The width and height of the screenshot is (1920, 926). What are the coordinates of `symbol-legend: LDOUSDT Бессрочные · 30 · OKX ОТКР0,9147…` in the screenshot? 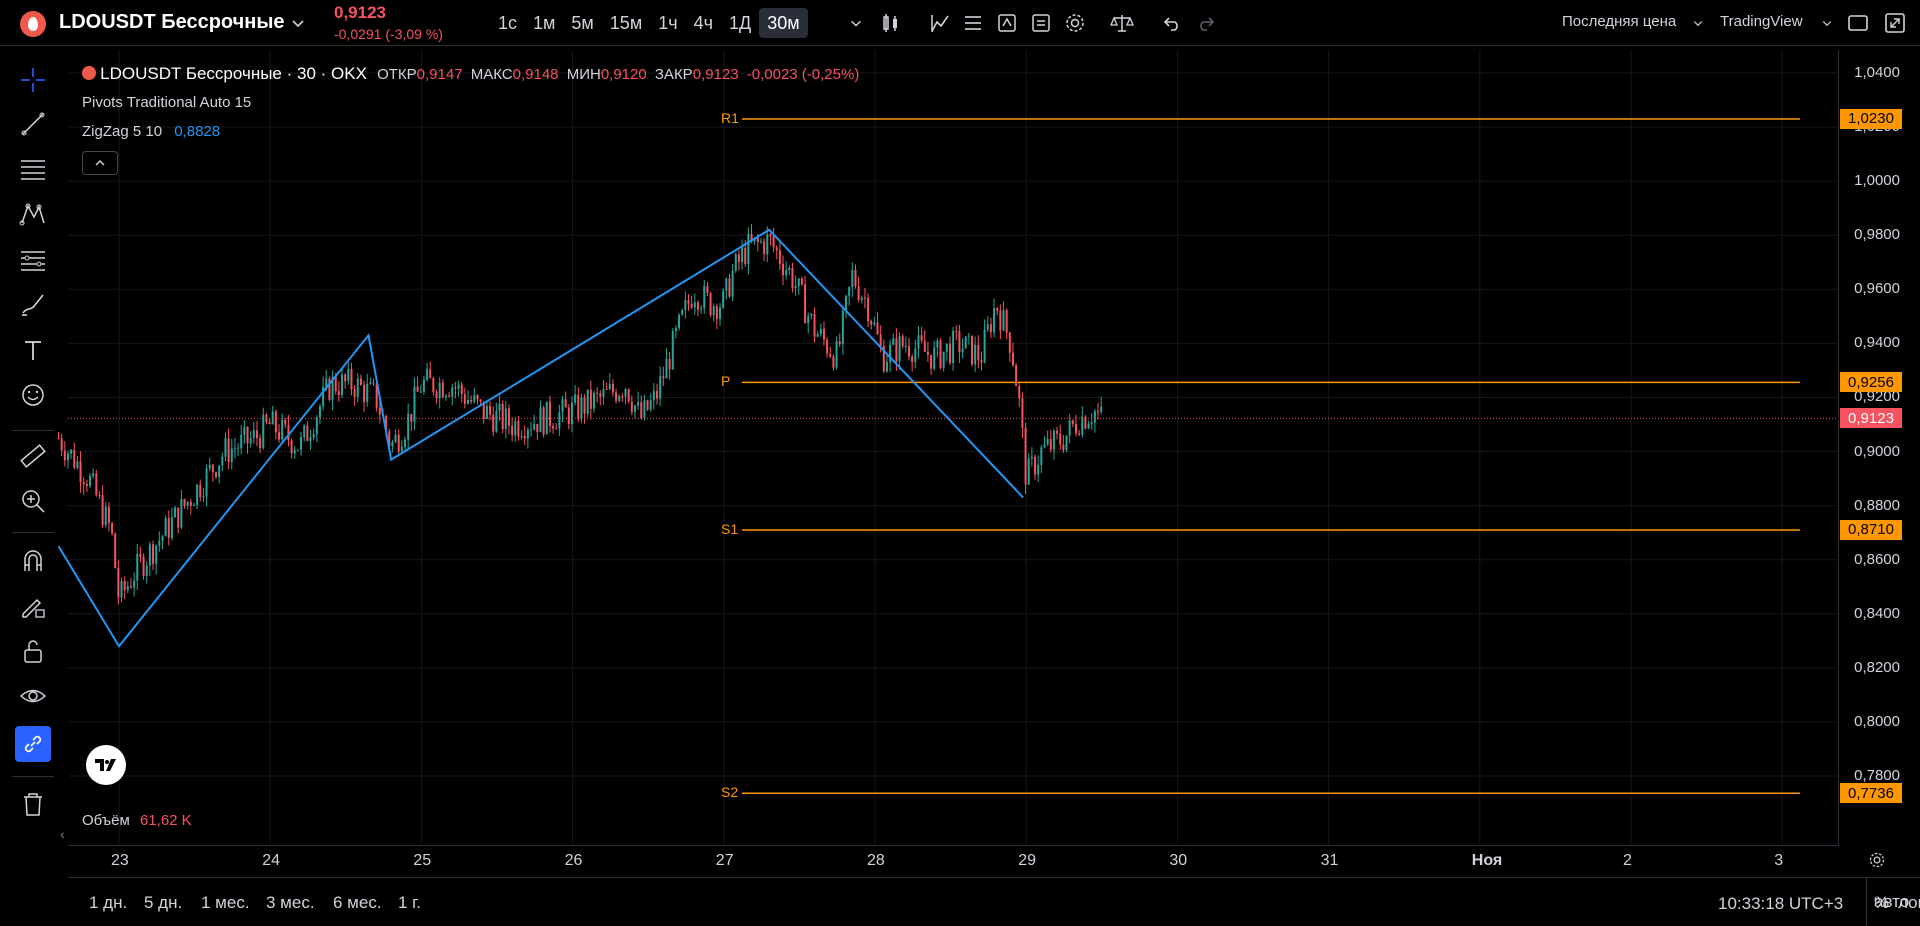 It's located at (470, 74).